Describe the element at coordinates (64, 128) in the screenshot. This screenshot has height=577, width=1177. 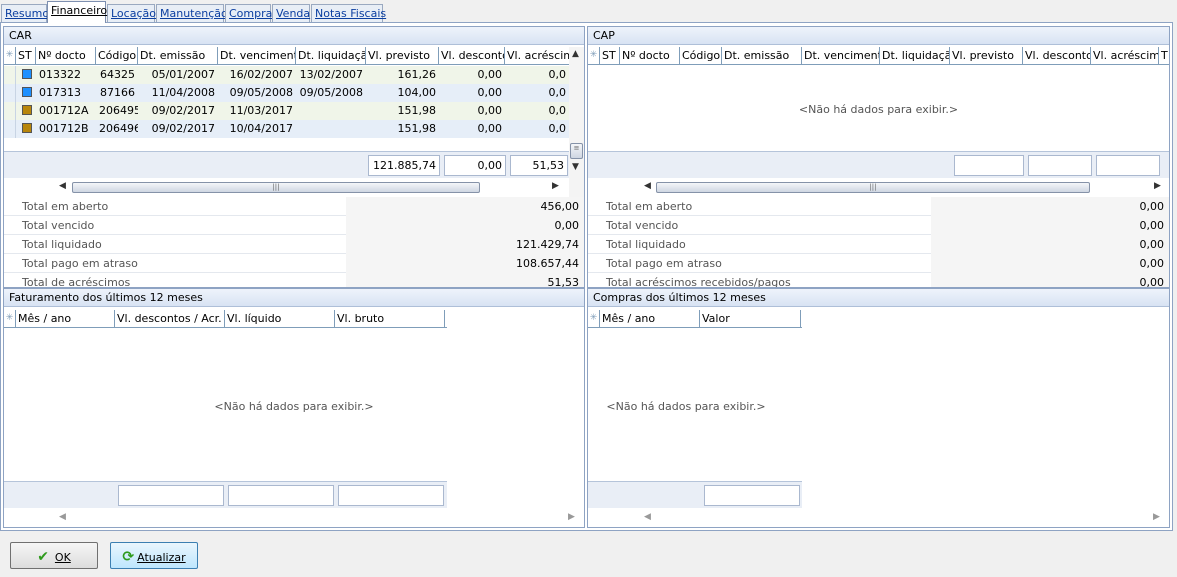
I see `cell-docto: 001712B` at that location.